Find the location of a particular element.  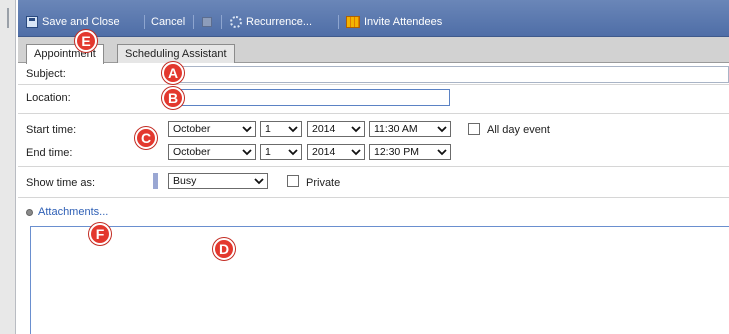

private-label: Private is located at coordinates (323, 183).